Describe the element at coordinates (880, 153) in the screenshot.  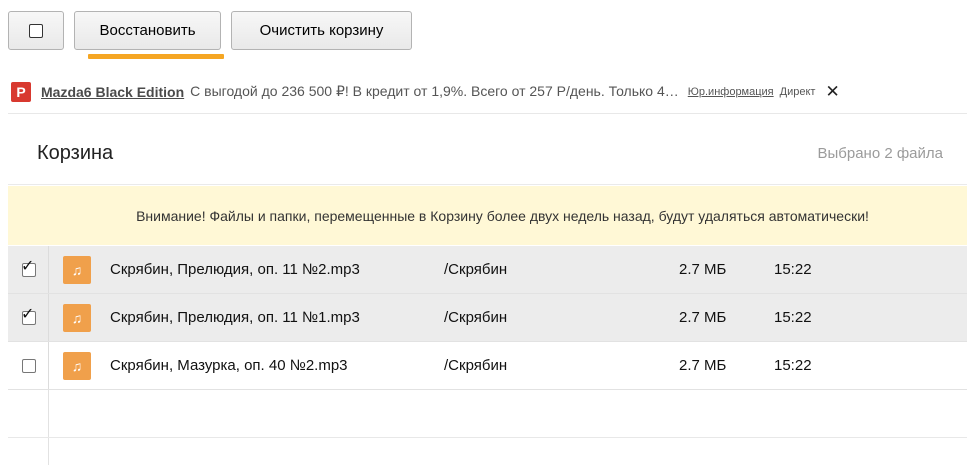
I see `selected-count: Выбрано 2 файла` at that location.